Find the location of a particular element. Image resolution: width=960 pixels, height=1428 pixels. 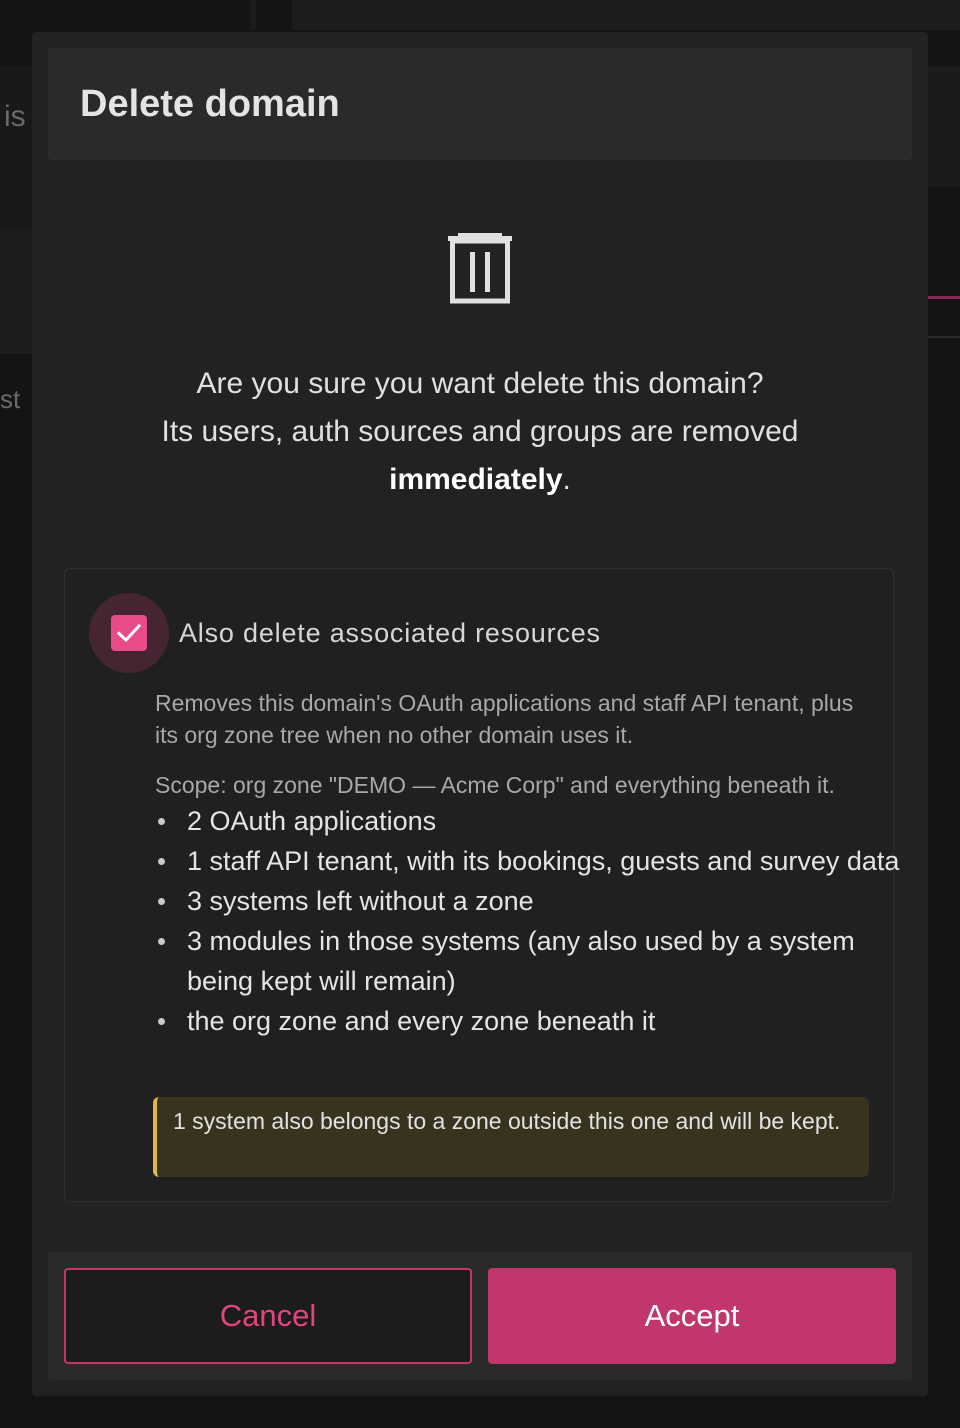

delete-resources-checkbox is located at coordinates (129, 633).